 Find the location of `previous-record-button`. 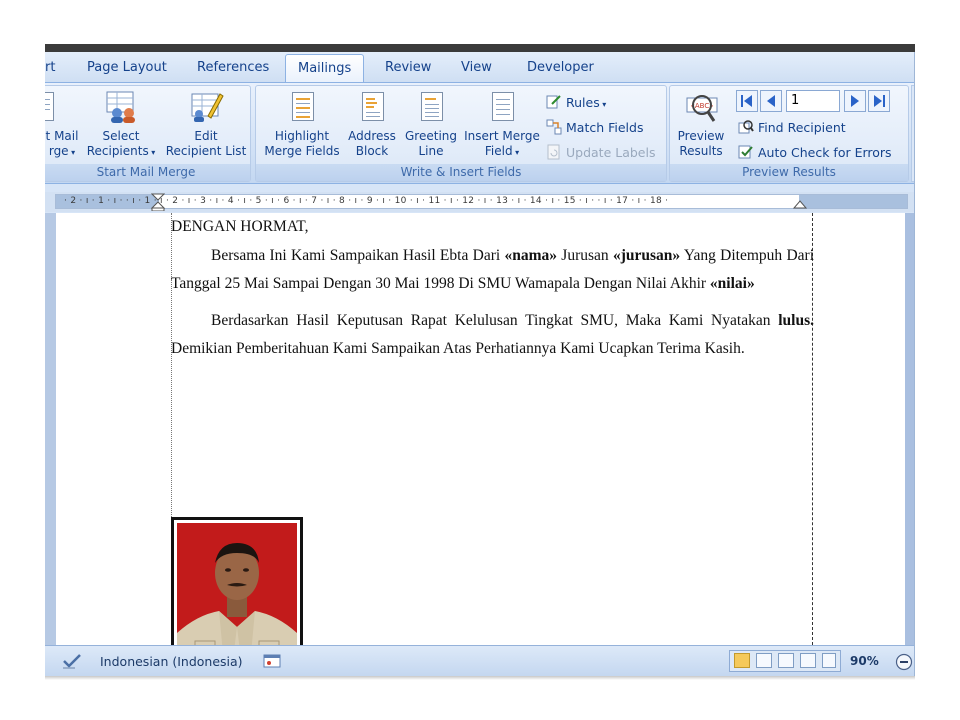

previous-record-button is located at coordinates (771, 101).